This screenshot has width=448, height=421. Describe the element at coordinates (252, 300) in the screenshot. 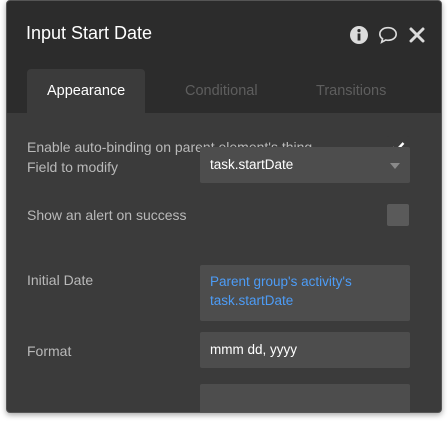

I see `initial-date-expression-line2: task.startDate` at that location.